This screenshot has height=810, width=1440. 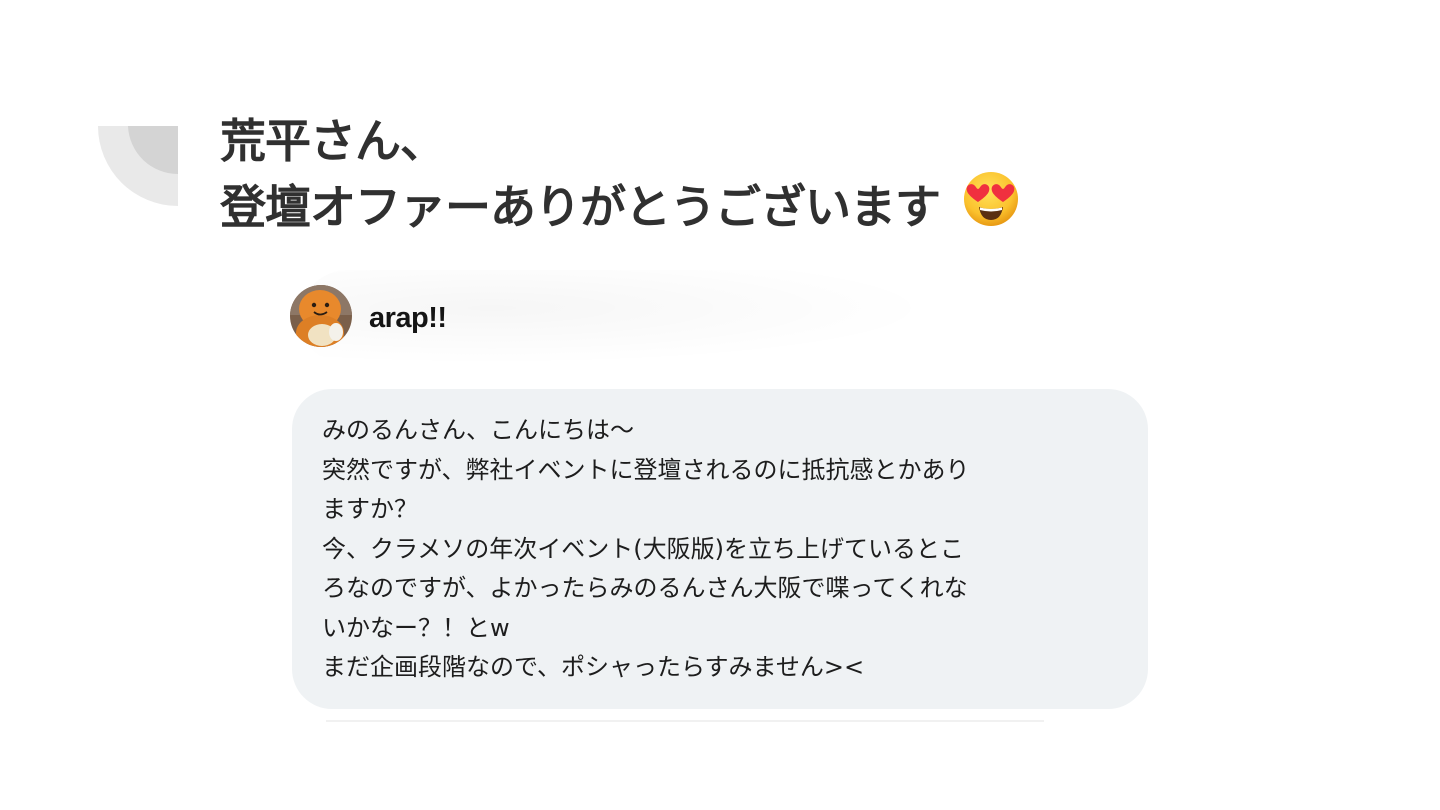 I want to click on title-line-2: 登壇オファーありがとうございます, so click(x=580, y=207).